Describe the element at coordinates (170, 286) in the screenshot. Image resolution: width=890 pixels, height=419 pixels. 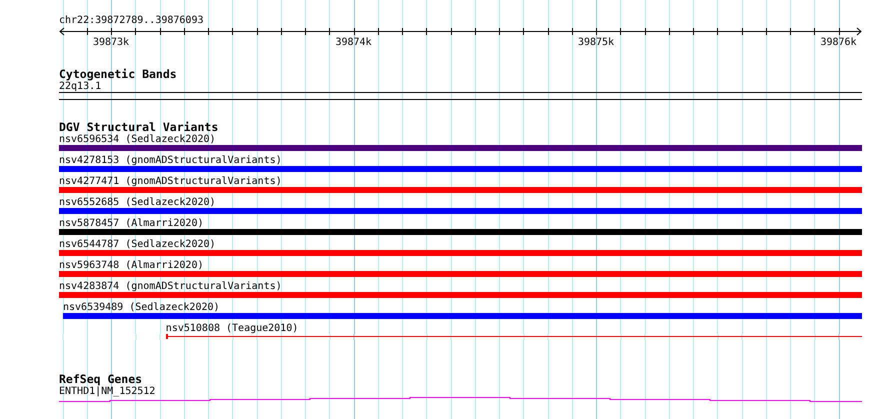
I see `variant-label: nsv4283874 (gnomADStructuralVariants)` at that location.